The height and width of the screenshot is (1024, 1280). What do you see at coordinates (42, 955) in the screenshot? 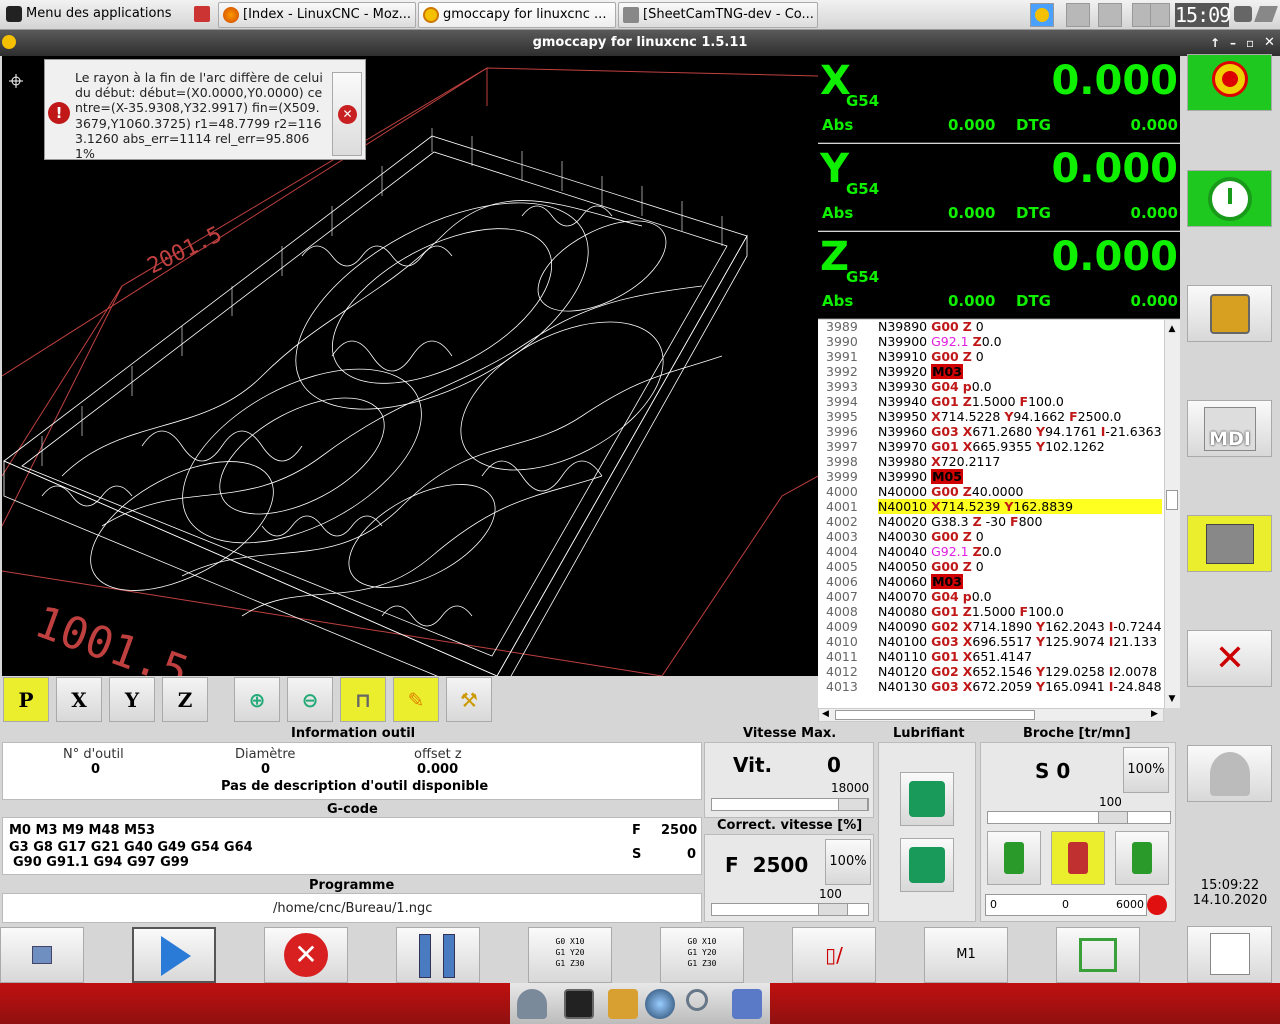
I see `open-file-button` at bounding box center [42, 955].